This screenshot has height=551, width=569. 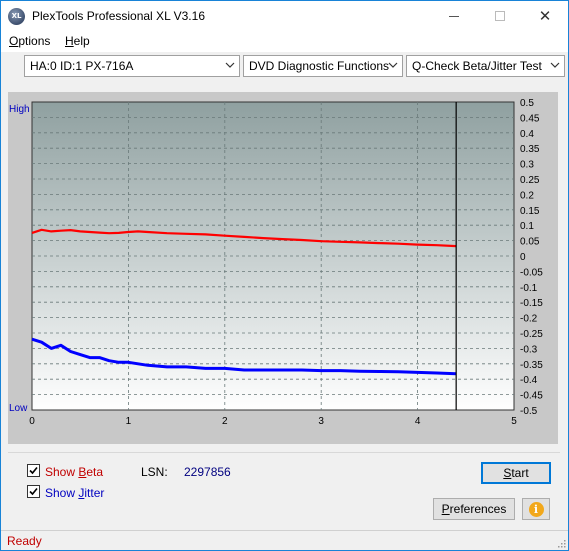 I want to click on right-tick-label: 0.45, so click(x=530, y=118).